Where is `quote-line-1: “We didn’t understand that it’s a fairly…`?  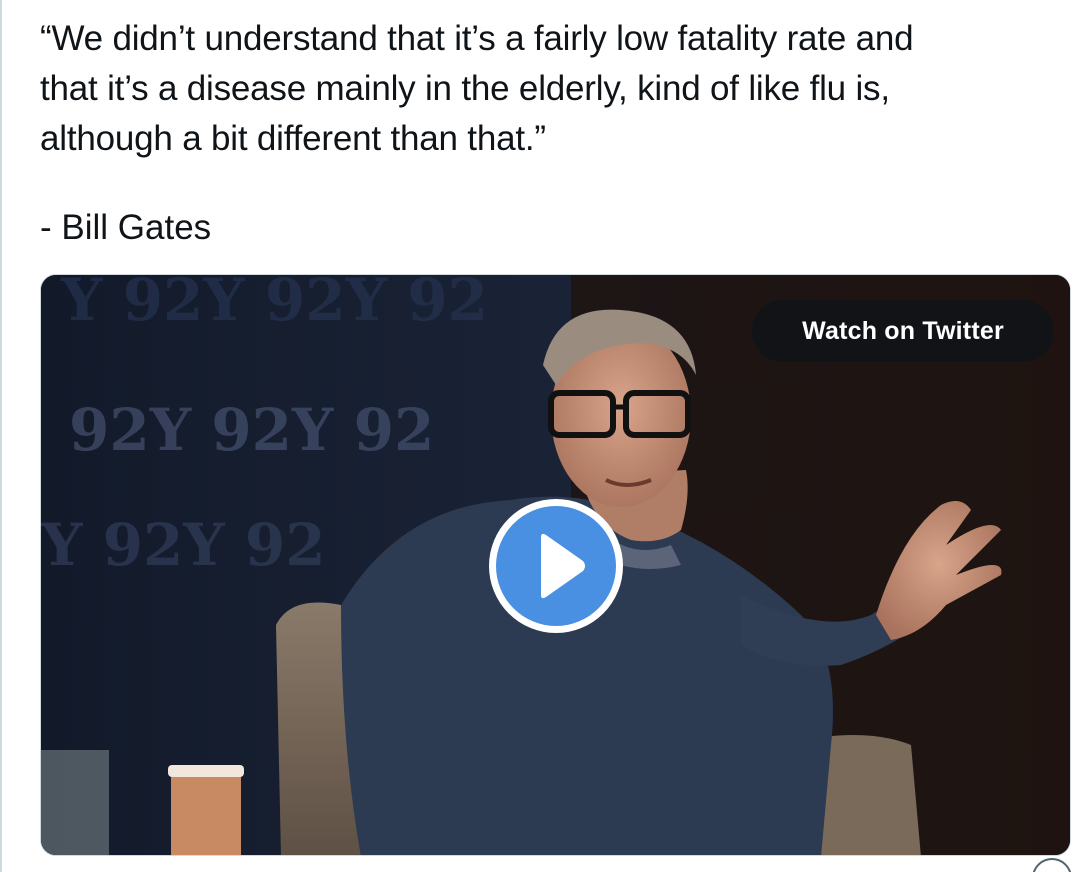
quote-line-1: “We didn’t understand that it’s a fairly… is located at coordinates (477, 38).